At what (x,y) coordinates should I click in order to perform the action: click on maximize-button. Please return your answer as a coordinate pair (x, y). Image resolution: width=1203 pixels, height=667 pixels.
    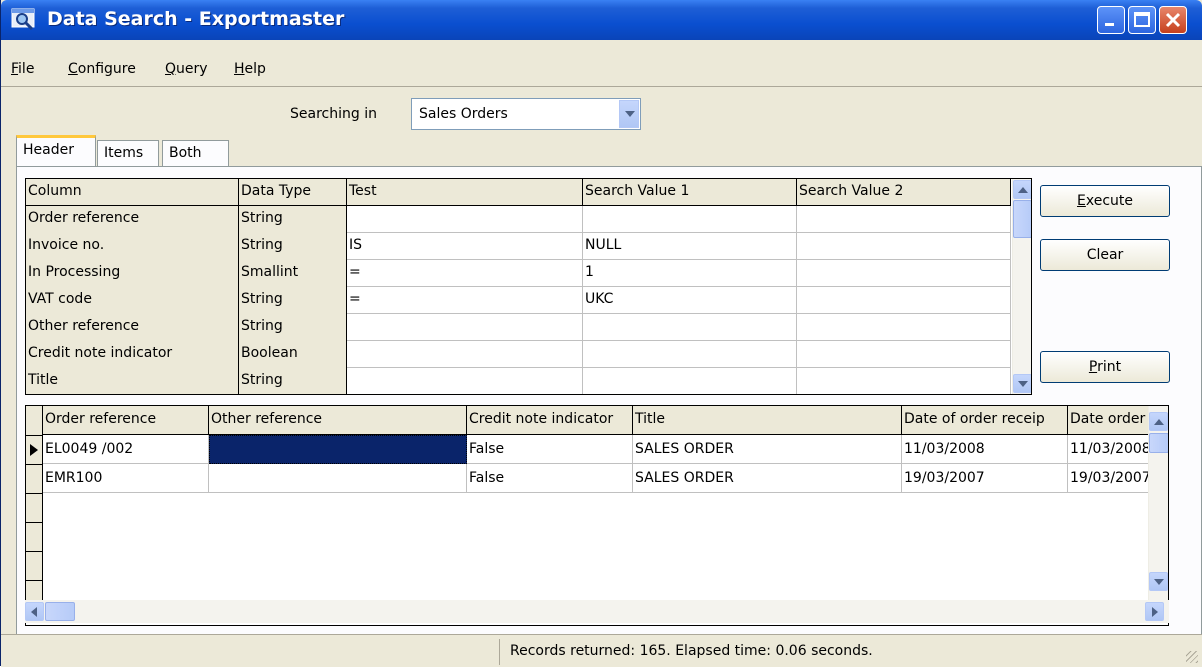
    Looking at the image, I should click on (1142, 20).